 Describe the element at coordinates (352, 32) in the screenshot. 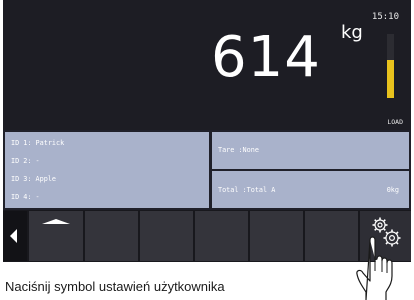

I see `weight-unit: kg` at that location.